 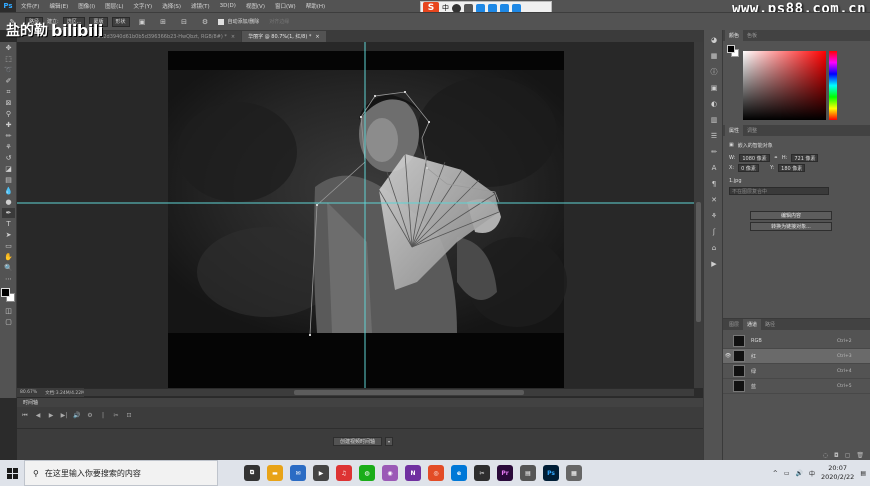 I want to click on menu-file: 文件(F), so click(x=30, y=6).